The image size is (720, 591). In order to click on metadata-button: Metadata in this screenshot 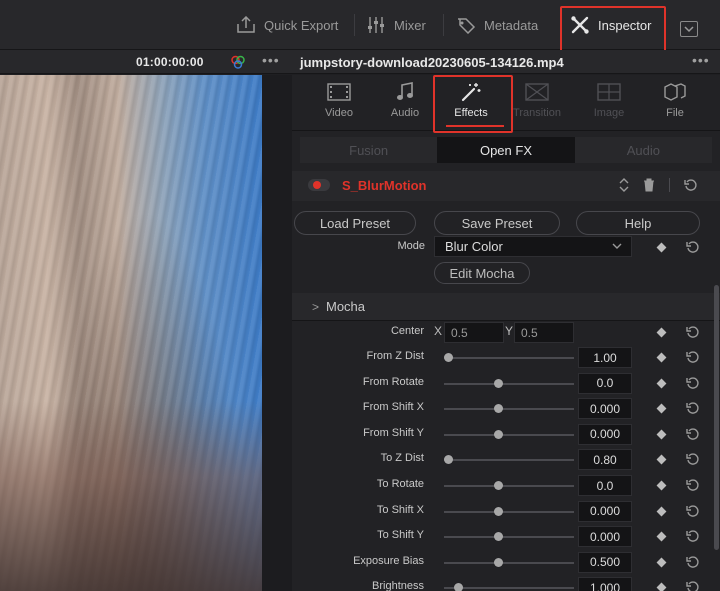, I will do `click(497, 25)`.